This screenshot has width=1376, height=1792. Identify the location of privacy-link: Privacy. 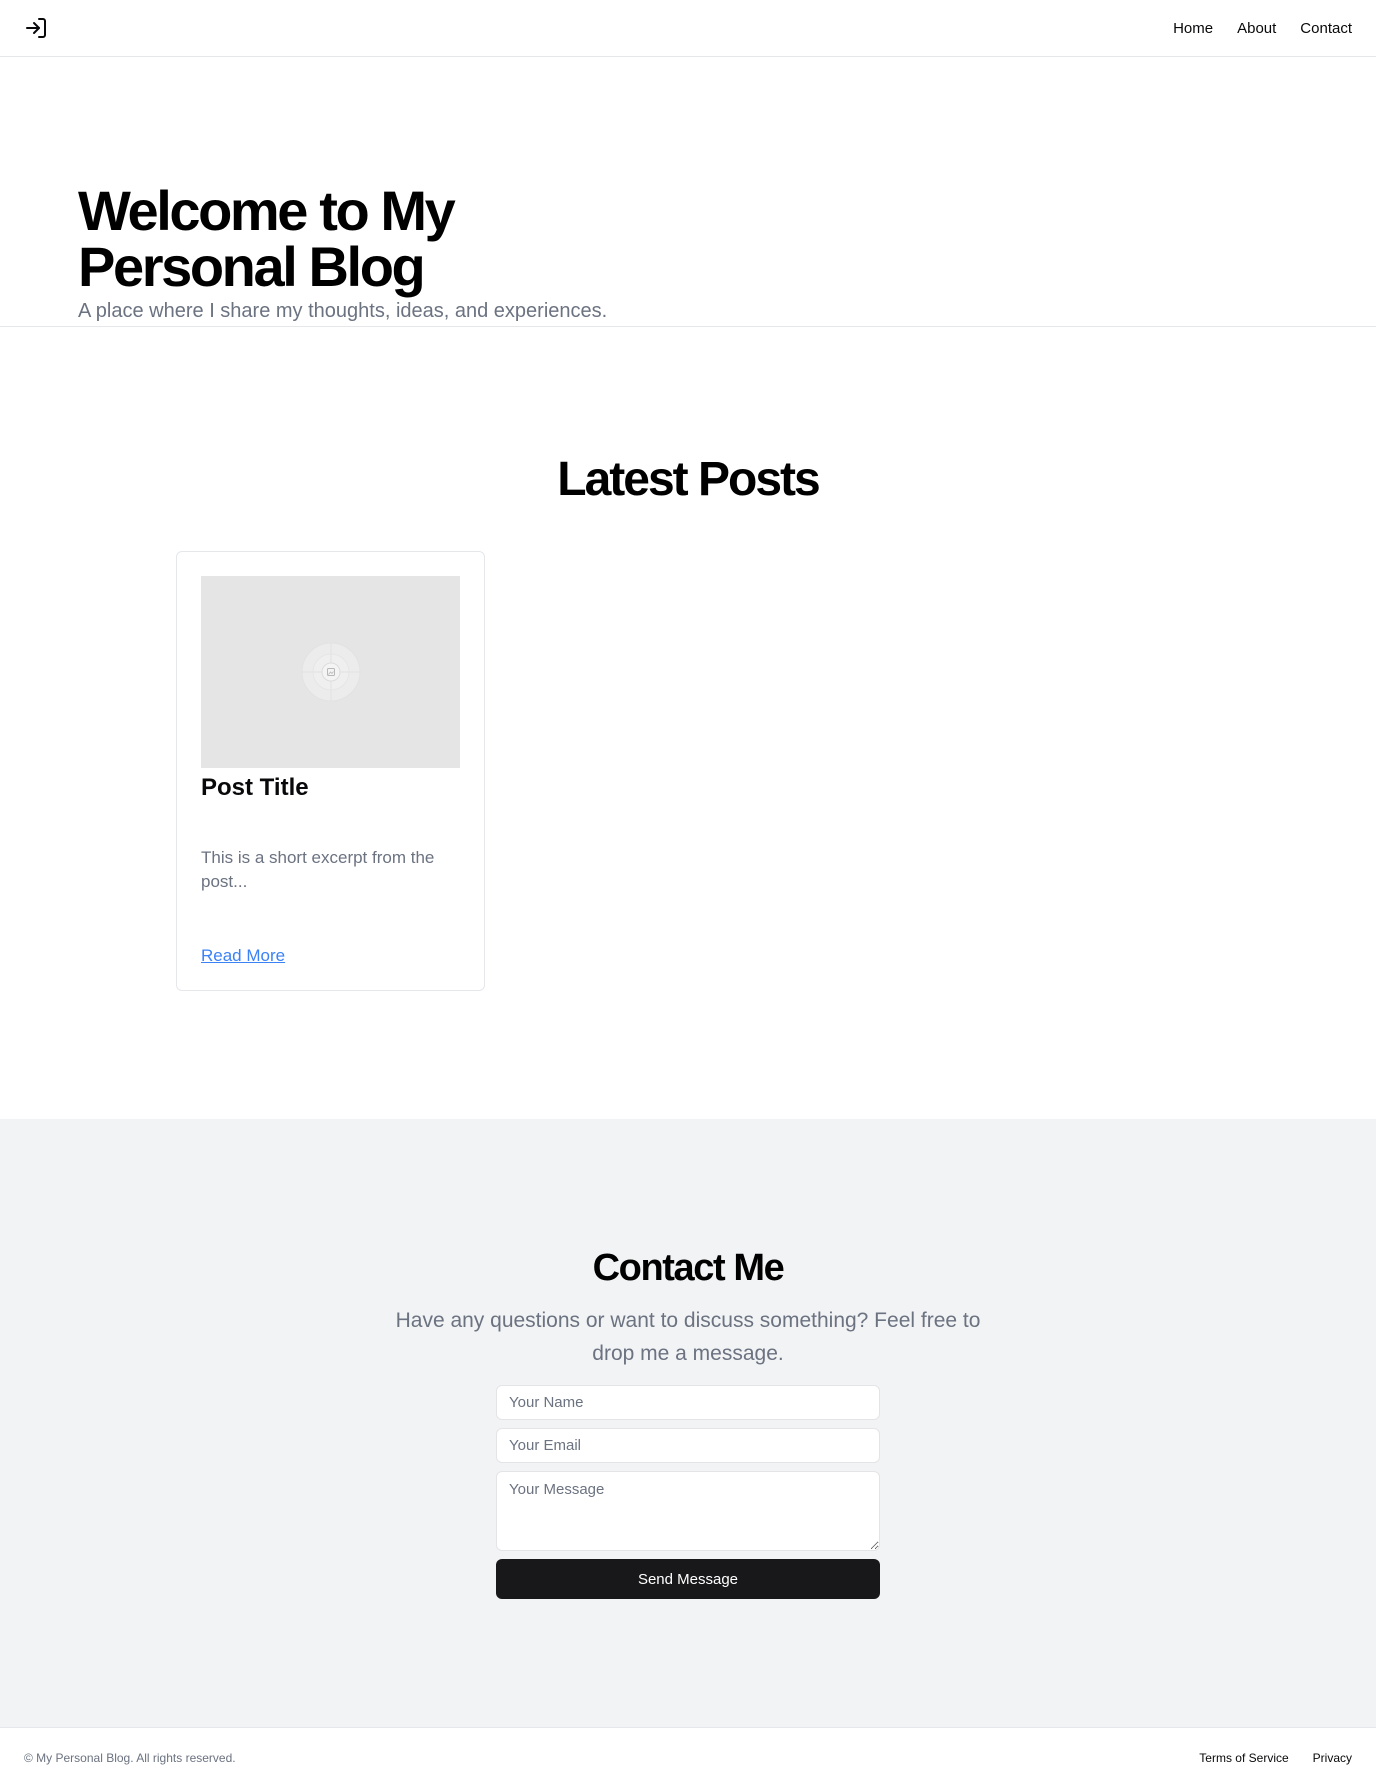
(1332, 1758).